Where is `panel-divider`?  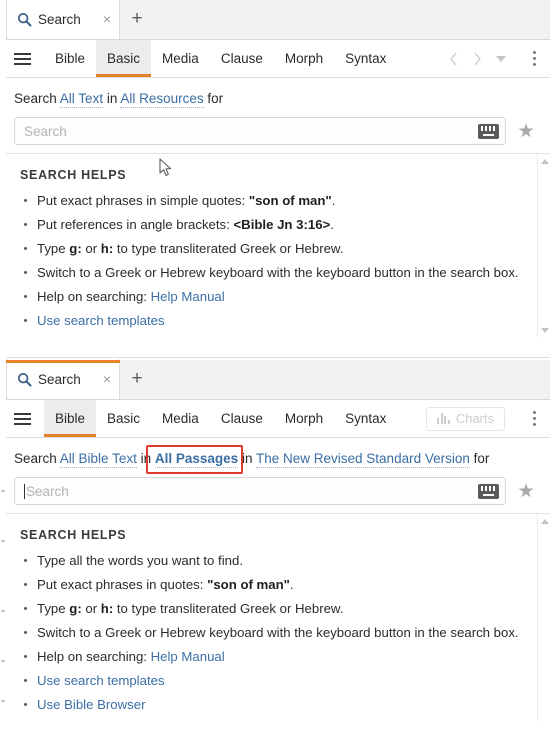 panel-divider is located at coordinates (275, 357).